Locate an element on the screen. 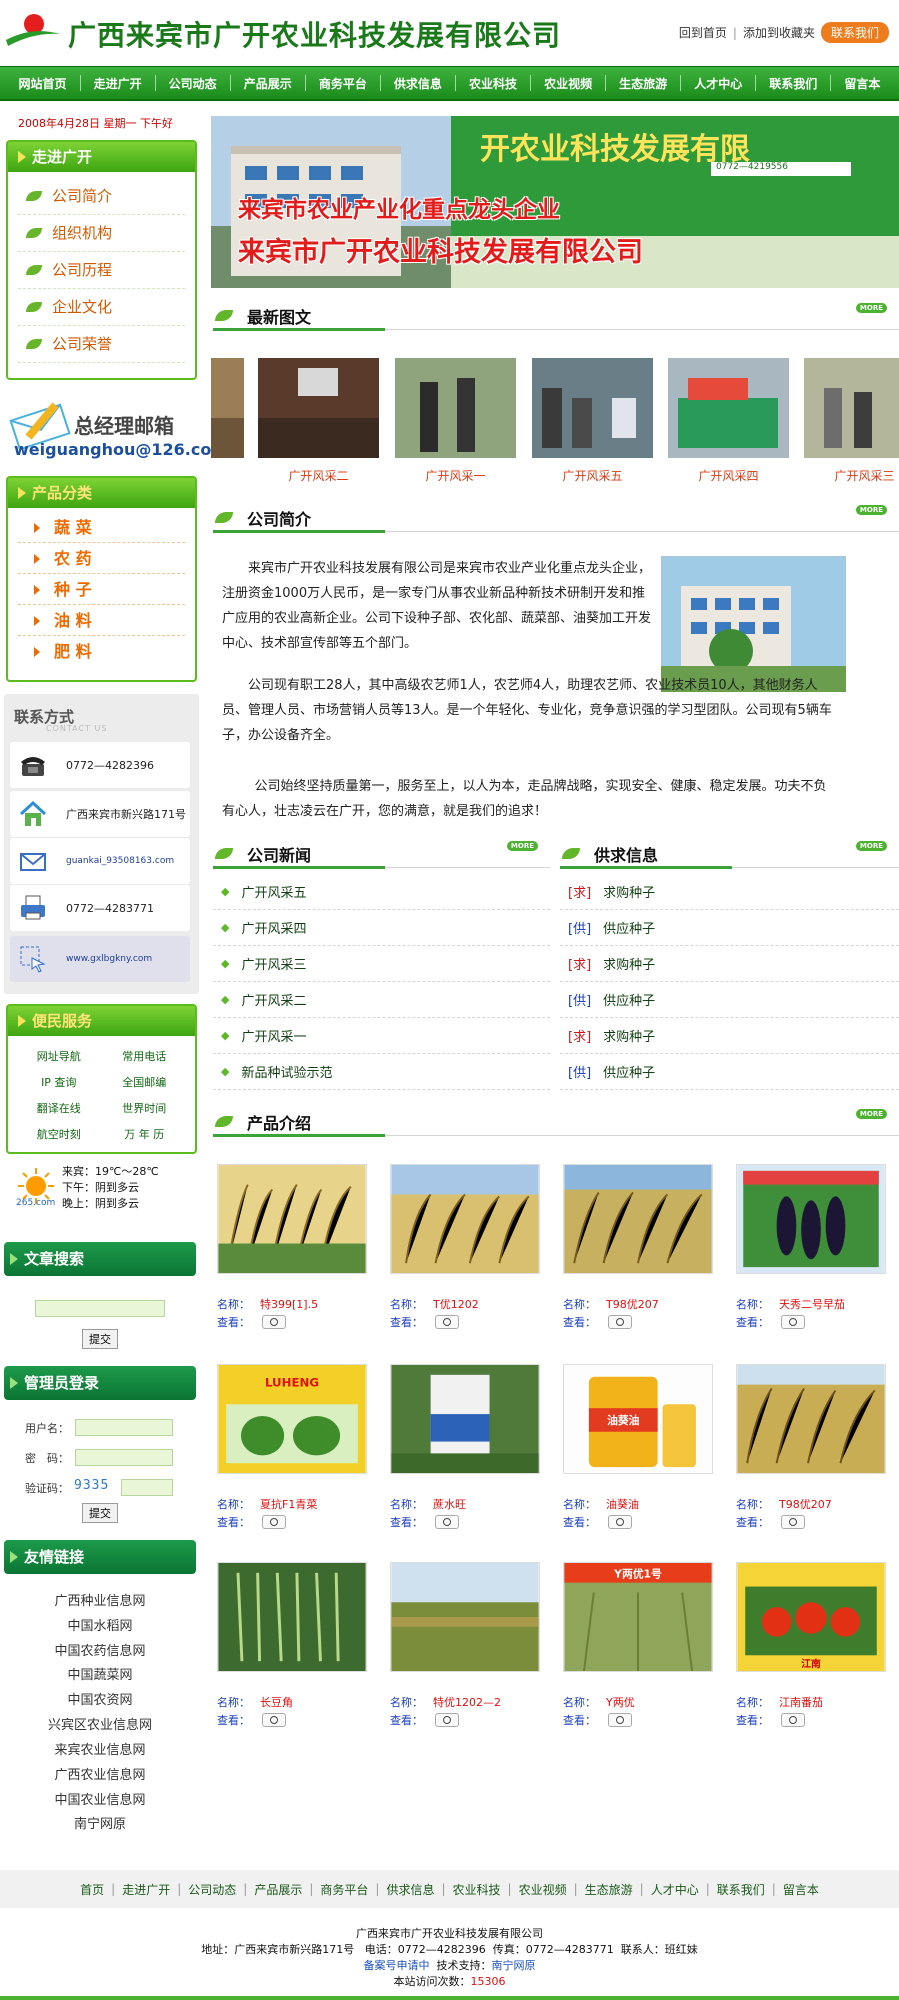 The width and height of the screenshot is (899, 2000). category-item: 油 料 is located at coordinates (101, 620).